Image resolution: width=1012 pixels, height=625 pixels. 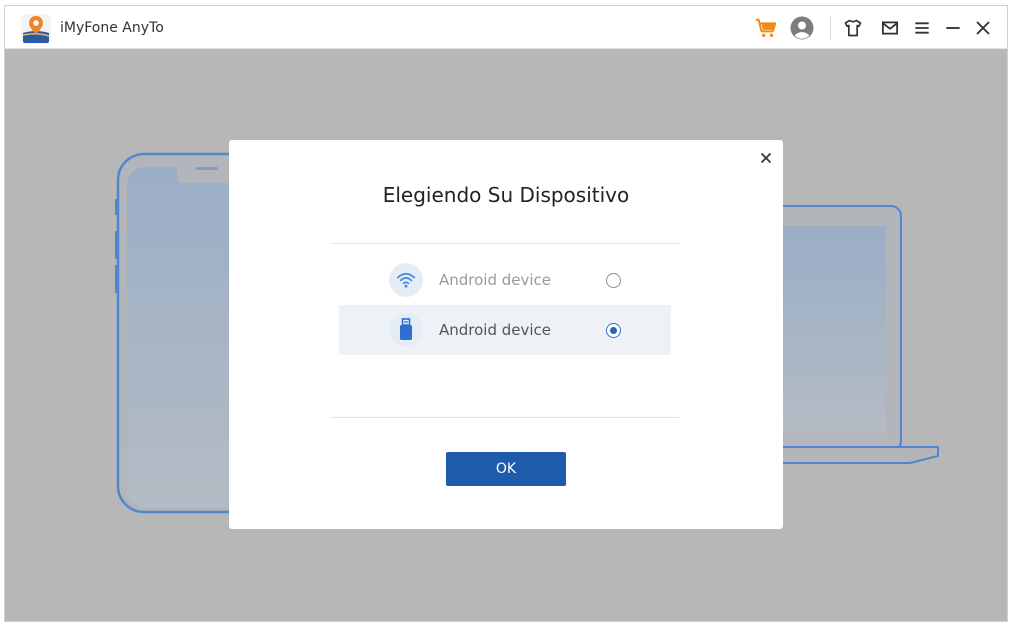 What do you see at coordinates (851, 334) in the screenshot?
I see `laptop-illustration` at bounding box center [851, 334].